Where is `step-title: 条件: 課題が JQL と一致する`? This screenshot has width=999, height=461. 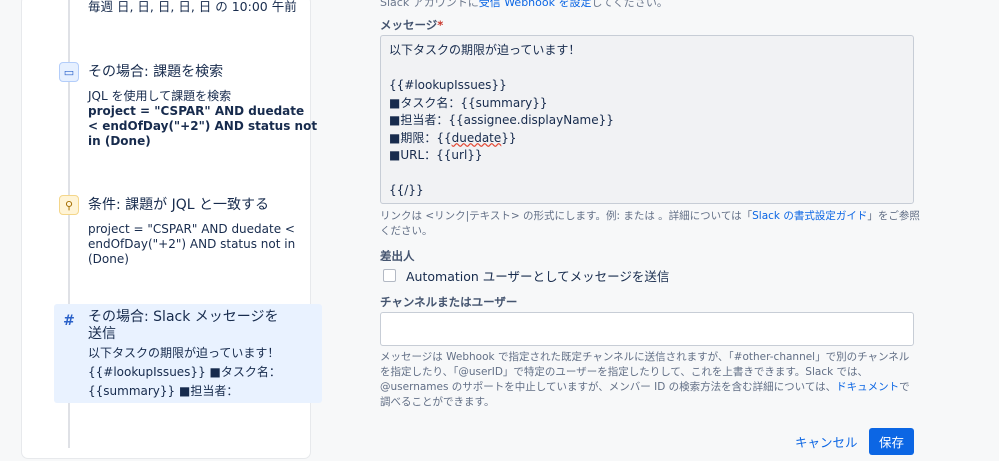
step-title: 条件: 課題が JQL と一致する is located at coordinates (179, 205).